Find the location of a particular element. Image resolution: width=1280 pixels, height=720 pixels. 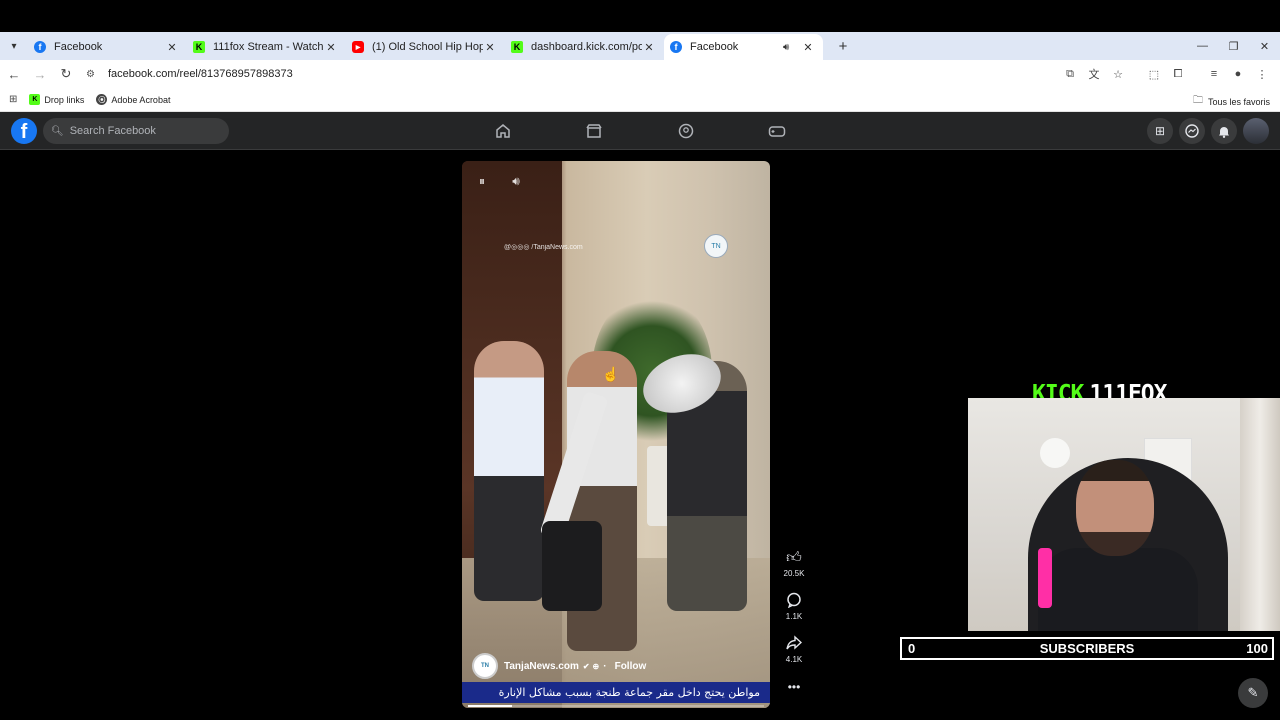

bookmark-drop-links: K Drop links is located at coordinates (56, 99).